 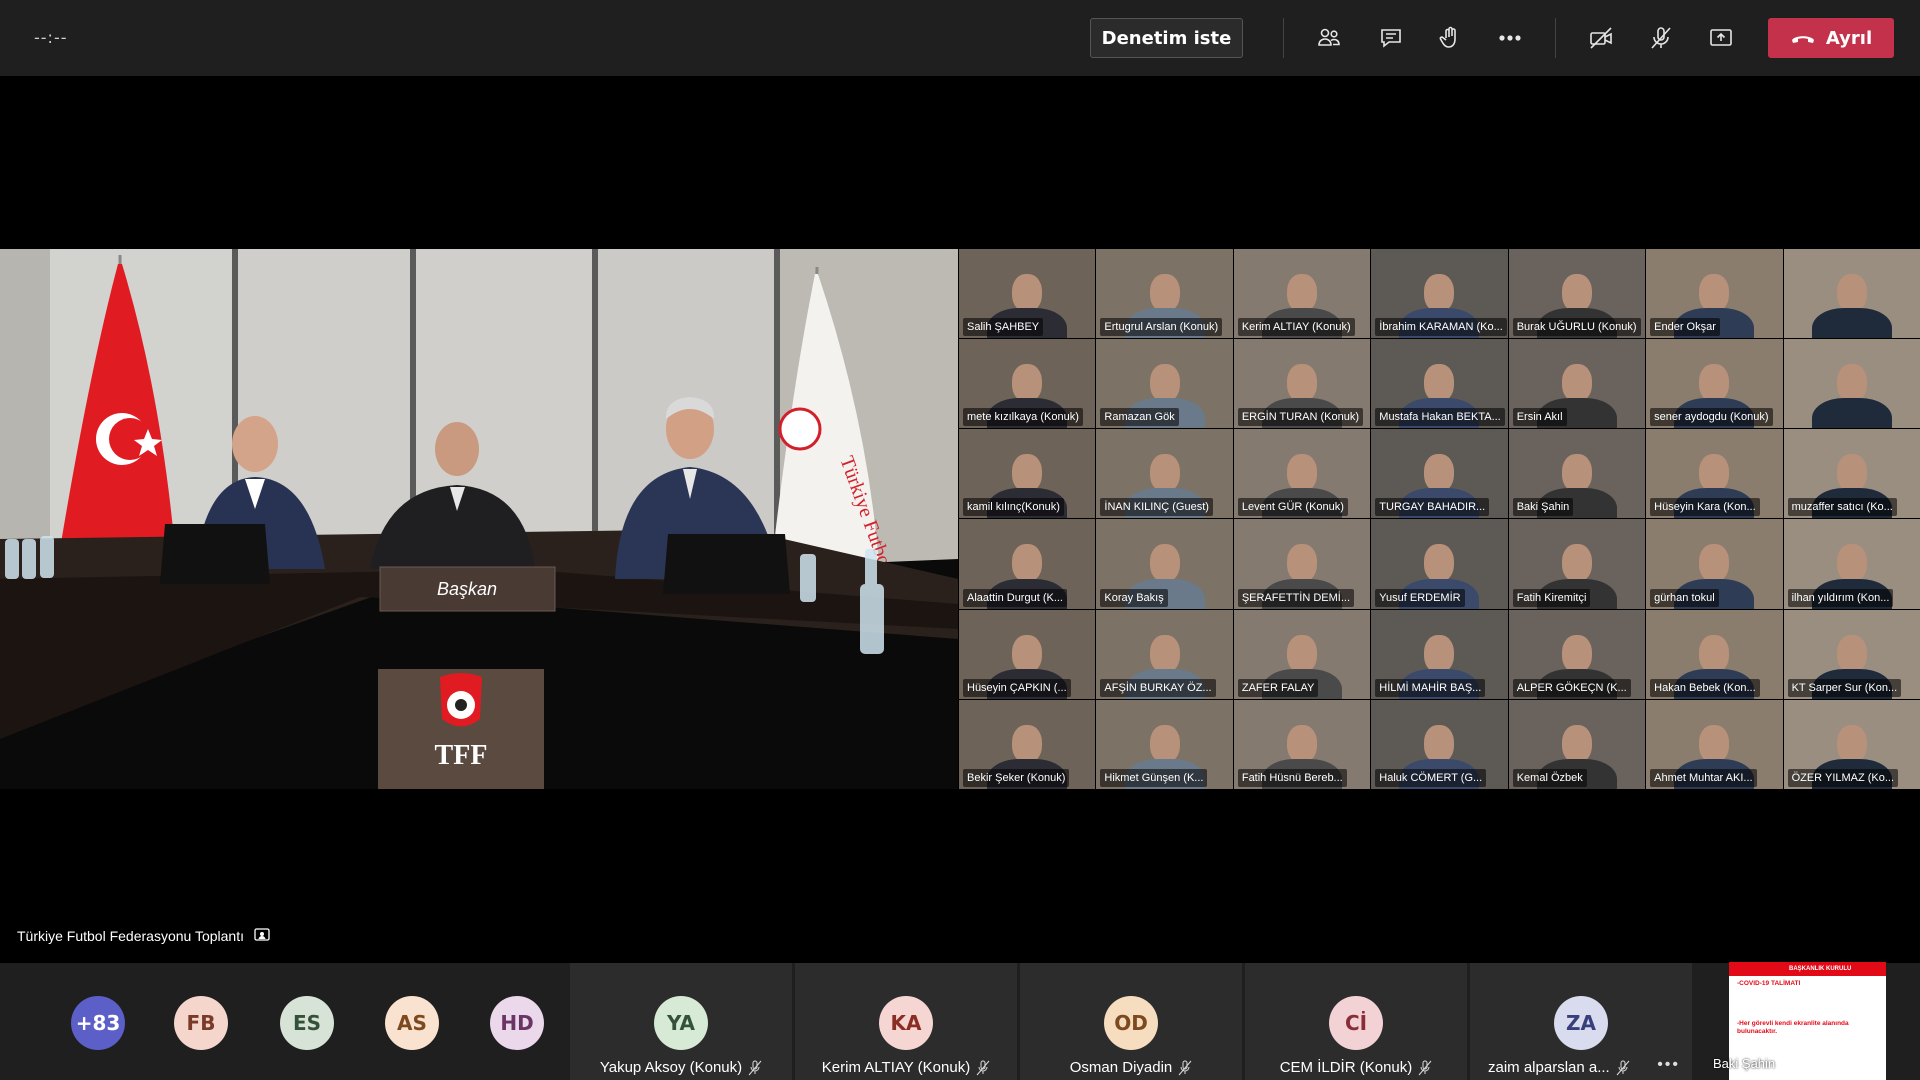 I want to click on participant-video-tile: Koray Bakış, so click(x=1164, y=564).